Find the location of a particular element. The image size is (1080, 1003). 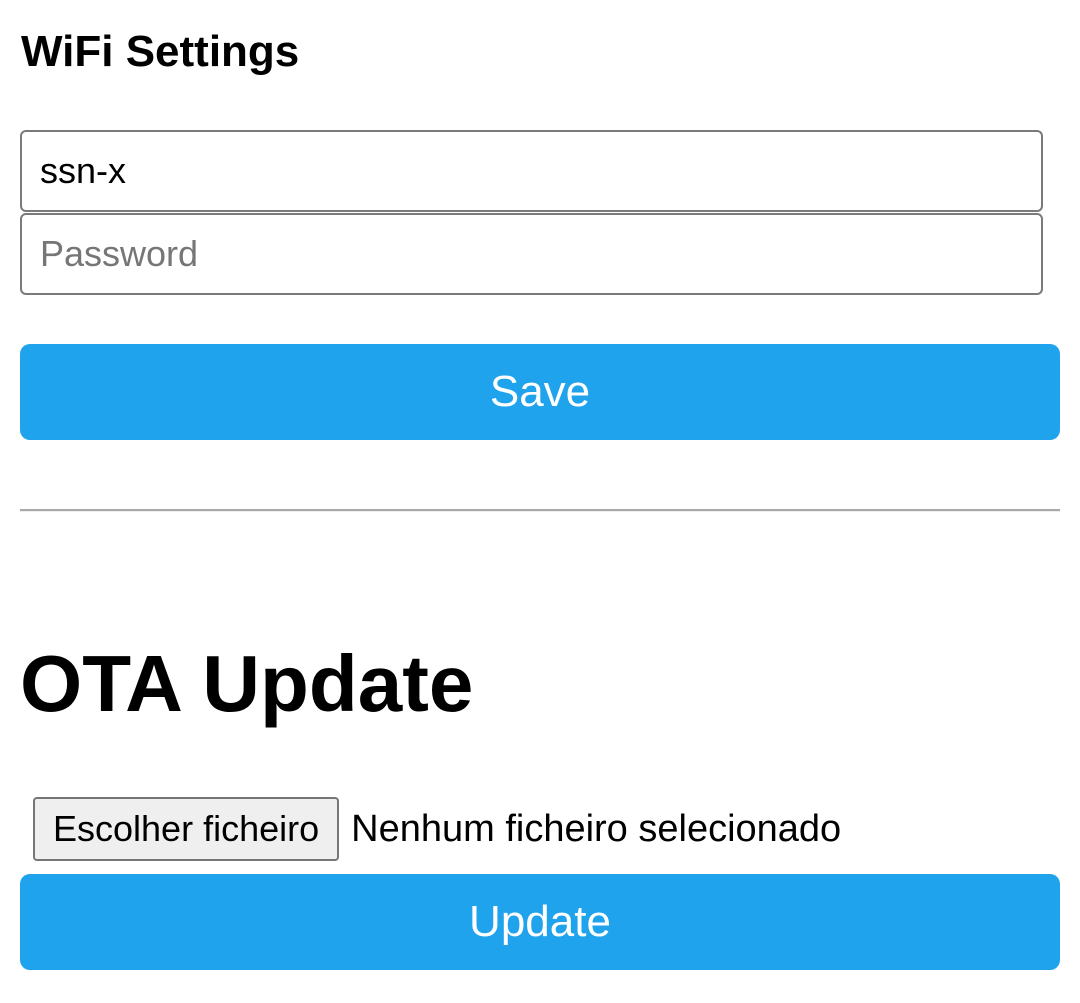

section-divider is located at coordinates (540, 510).